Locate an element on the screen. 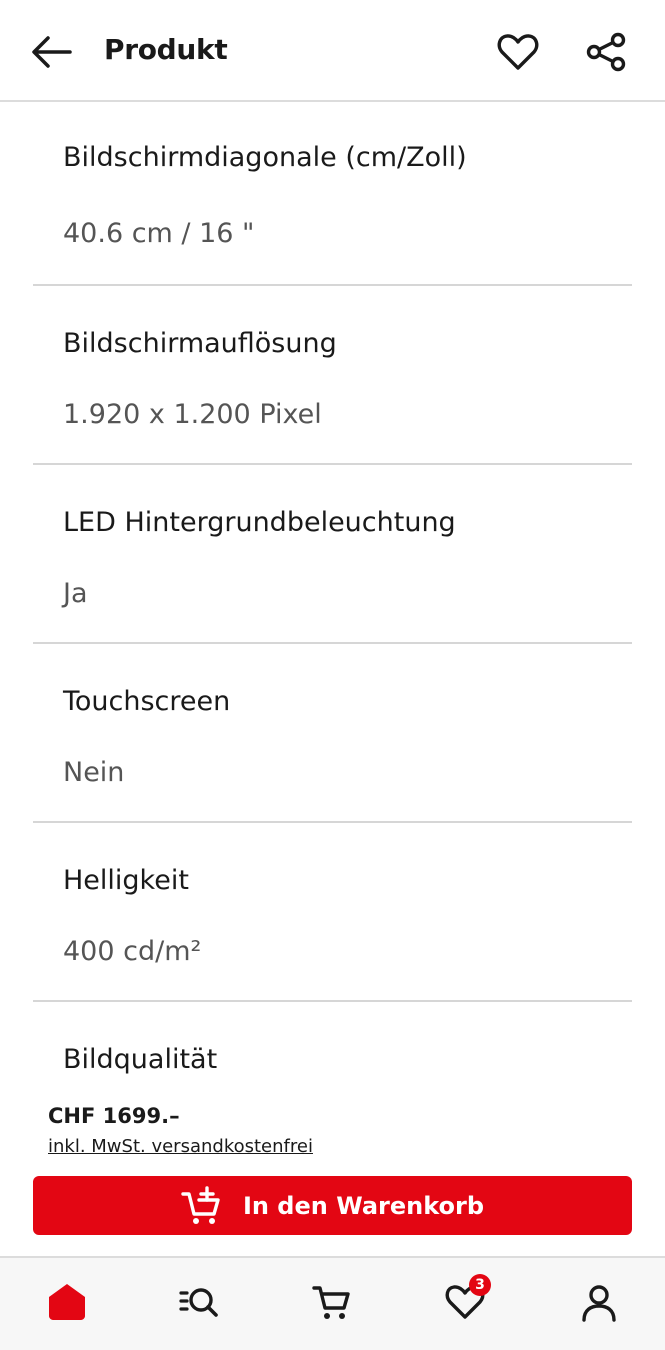 The image size is (665, 1350). search-list-icon is located at coordinates (198, 1302).